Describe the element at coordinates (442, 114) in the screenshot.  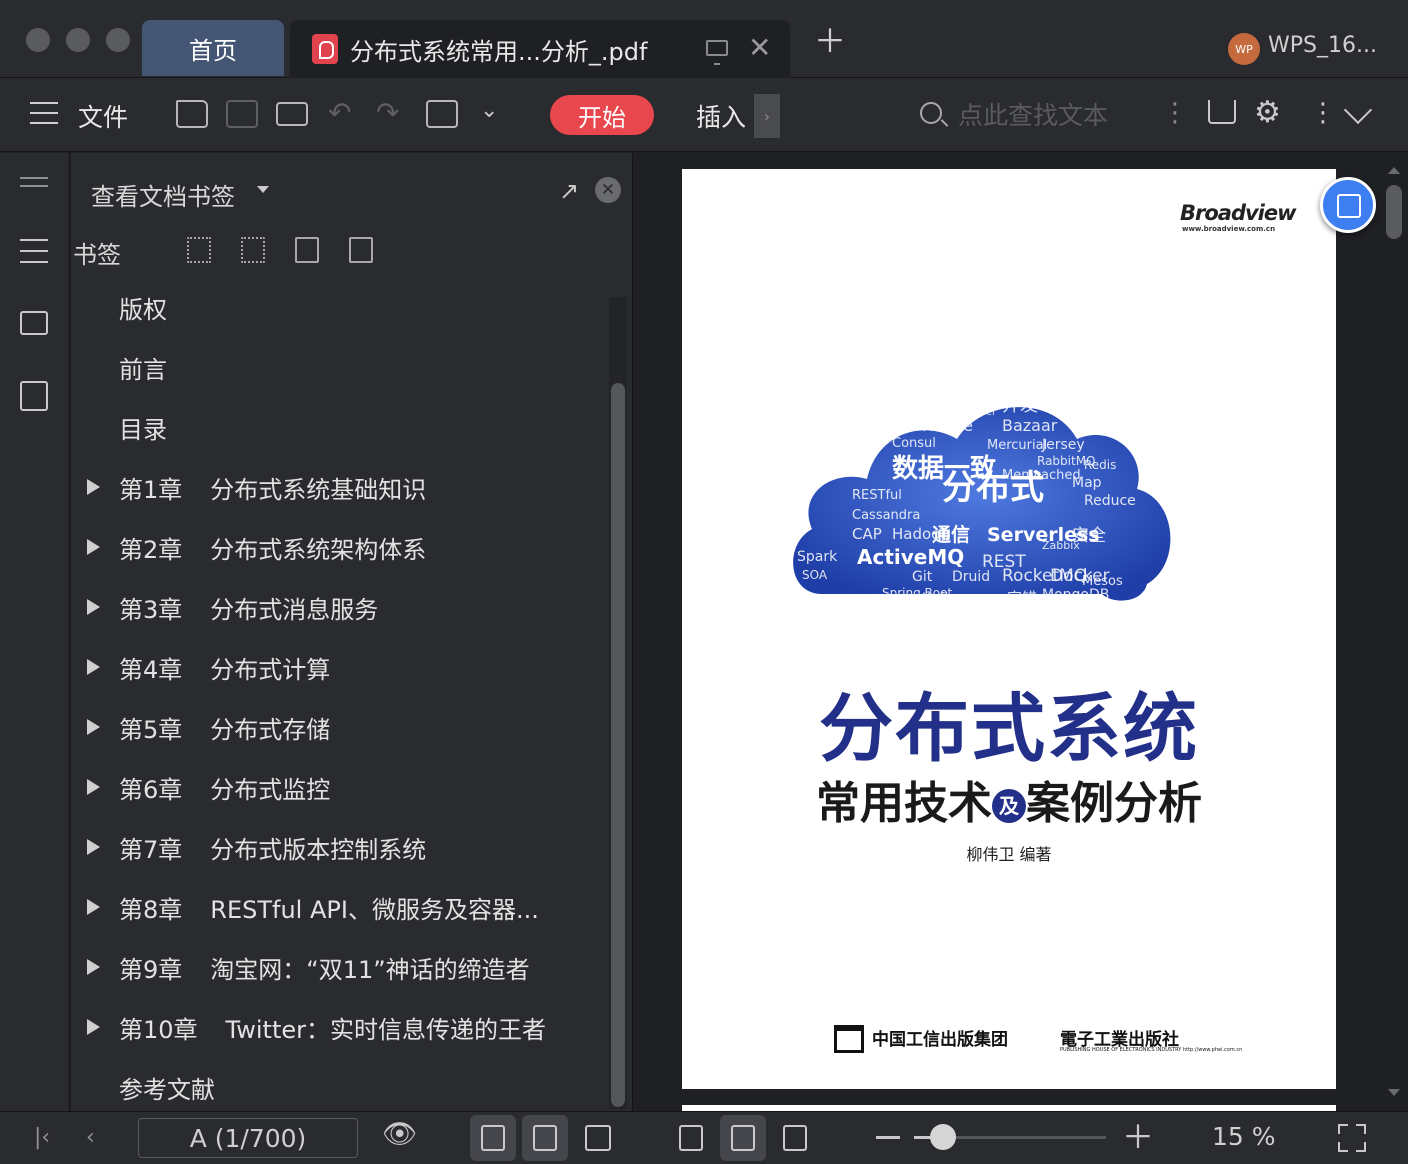
I see `pdf-to-word-icon` at that location.